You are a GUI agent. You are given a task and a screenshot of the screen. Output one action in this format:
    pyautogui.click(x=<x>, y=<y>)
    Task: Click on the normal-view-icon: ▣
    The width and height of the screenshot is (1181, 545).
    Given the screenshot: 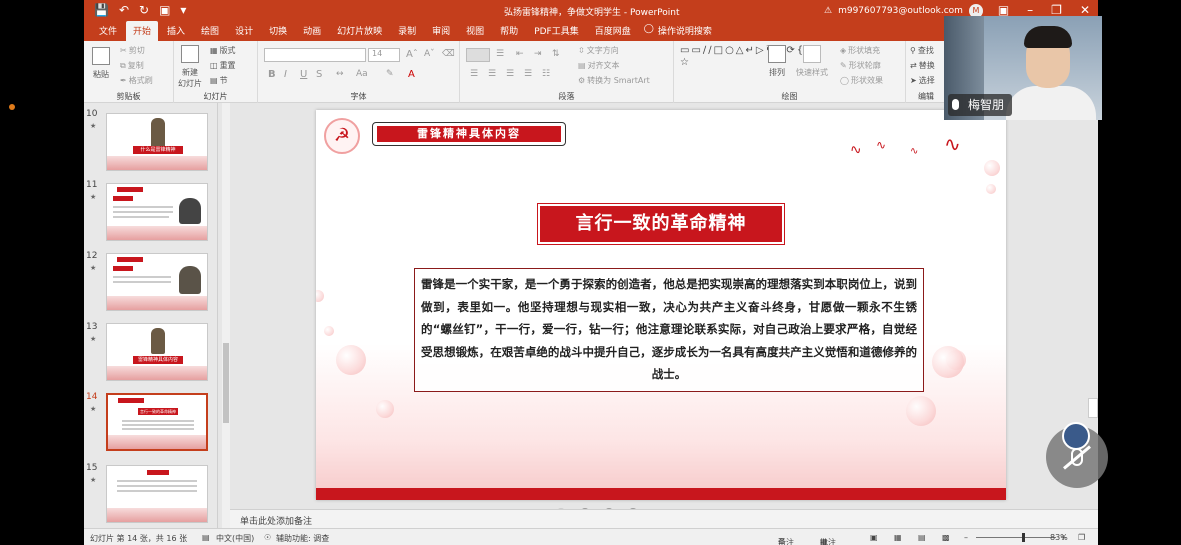 What is the action you would take?
    pyautogui.click(x=874, y=537)
    